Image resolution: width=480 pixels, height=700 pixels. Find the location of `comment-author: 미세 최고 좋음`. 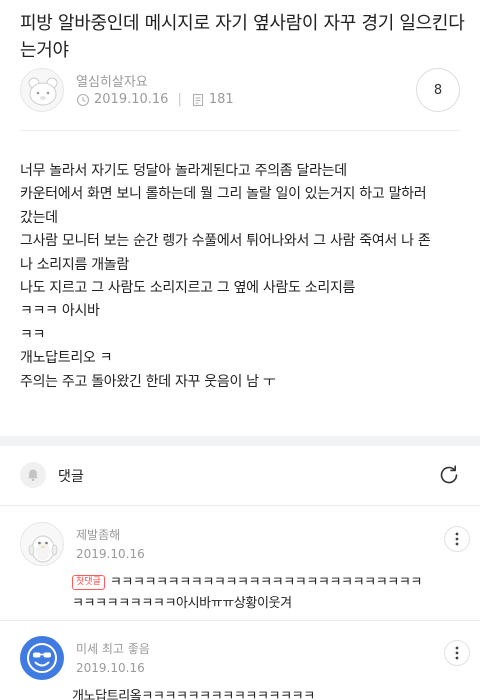

comment-author: 미세 최고 좋음 is located at coordinates (113, 648).